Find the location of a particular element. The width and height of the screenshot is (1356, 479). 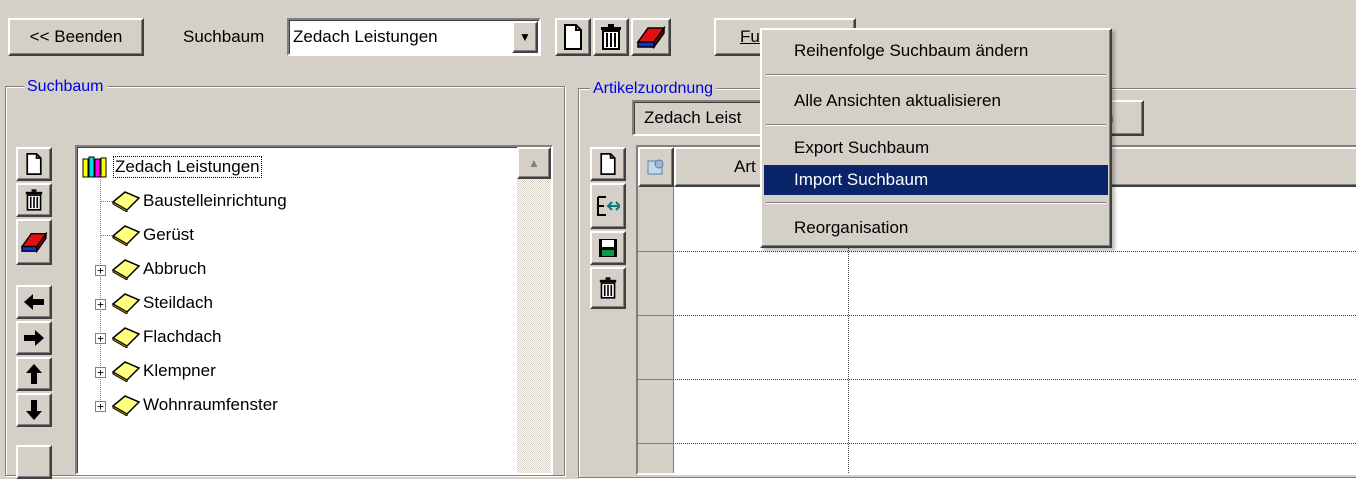

chevron-up-icon: ▲ is located at coordinates (534, 163).